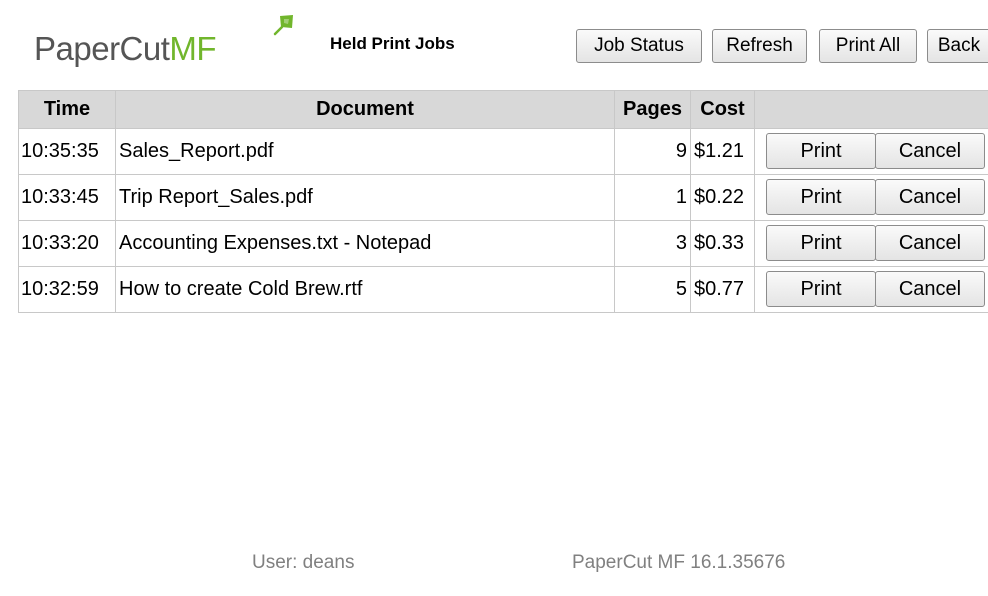  What do you see at coordinates (652, 109) in the screenshot?
I see `column-header-pages: Pages` at bounding box center [652, 109].